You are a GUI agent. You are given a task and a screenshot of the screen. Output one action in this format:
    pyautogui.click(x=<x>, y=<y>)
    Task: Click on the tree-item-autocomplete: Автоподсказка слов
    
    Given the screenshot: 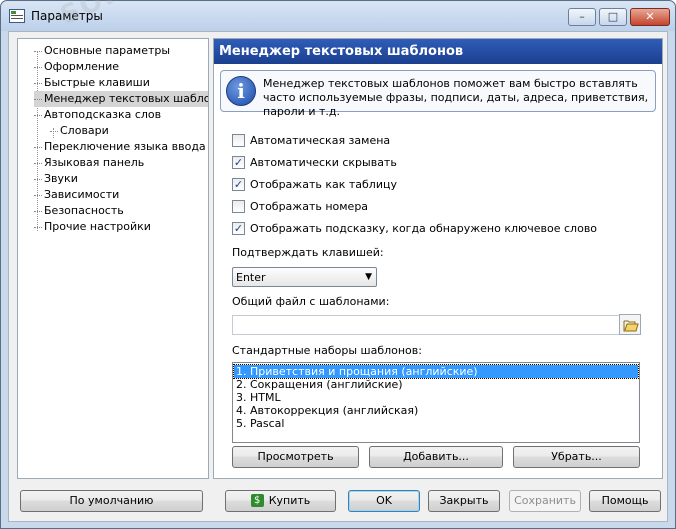 What is the action you would take?
    pyautogui.click(x=97, y=115)
    